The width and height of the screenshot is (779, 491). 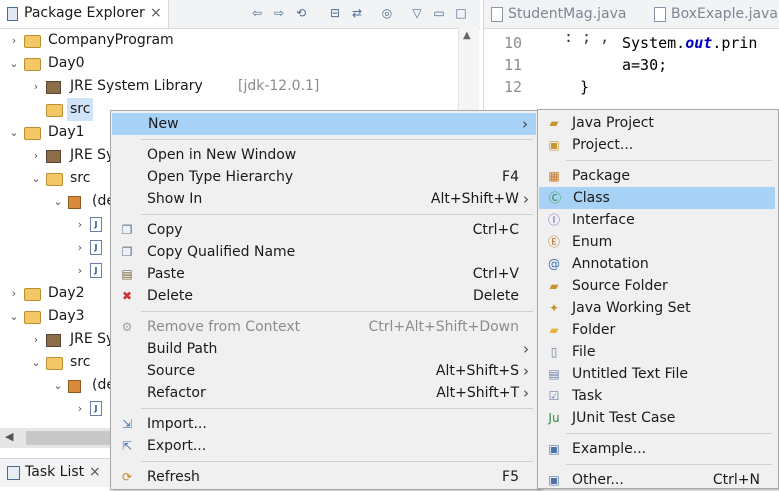 I want to click on menu-item-open-in-new-window: Open in New Window, so click(x=324, y=155).